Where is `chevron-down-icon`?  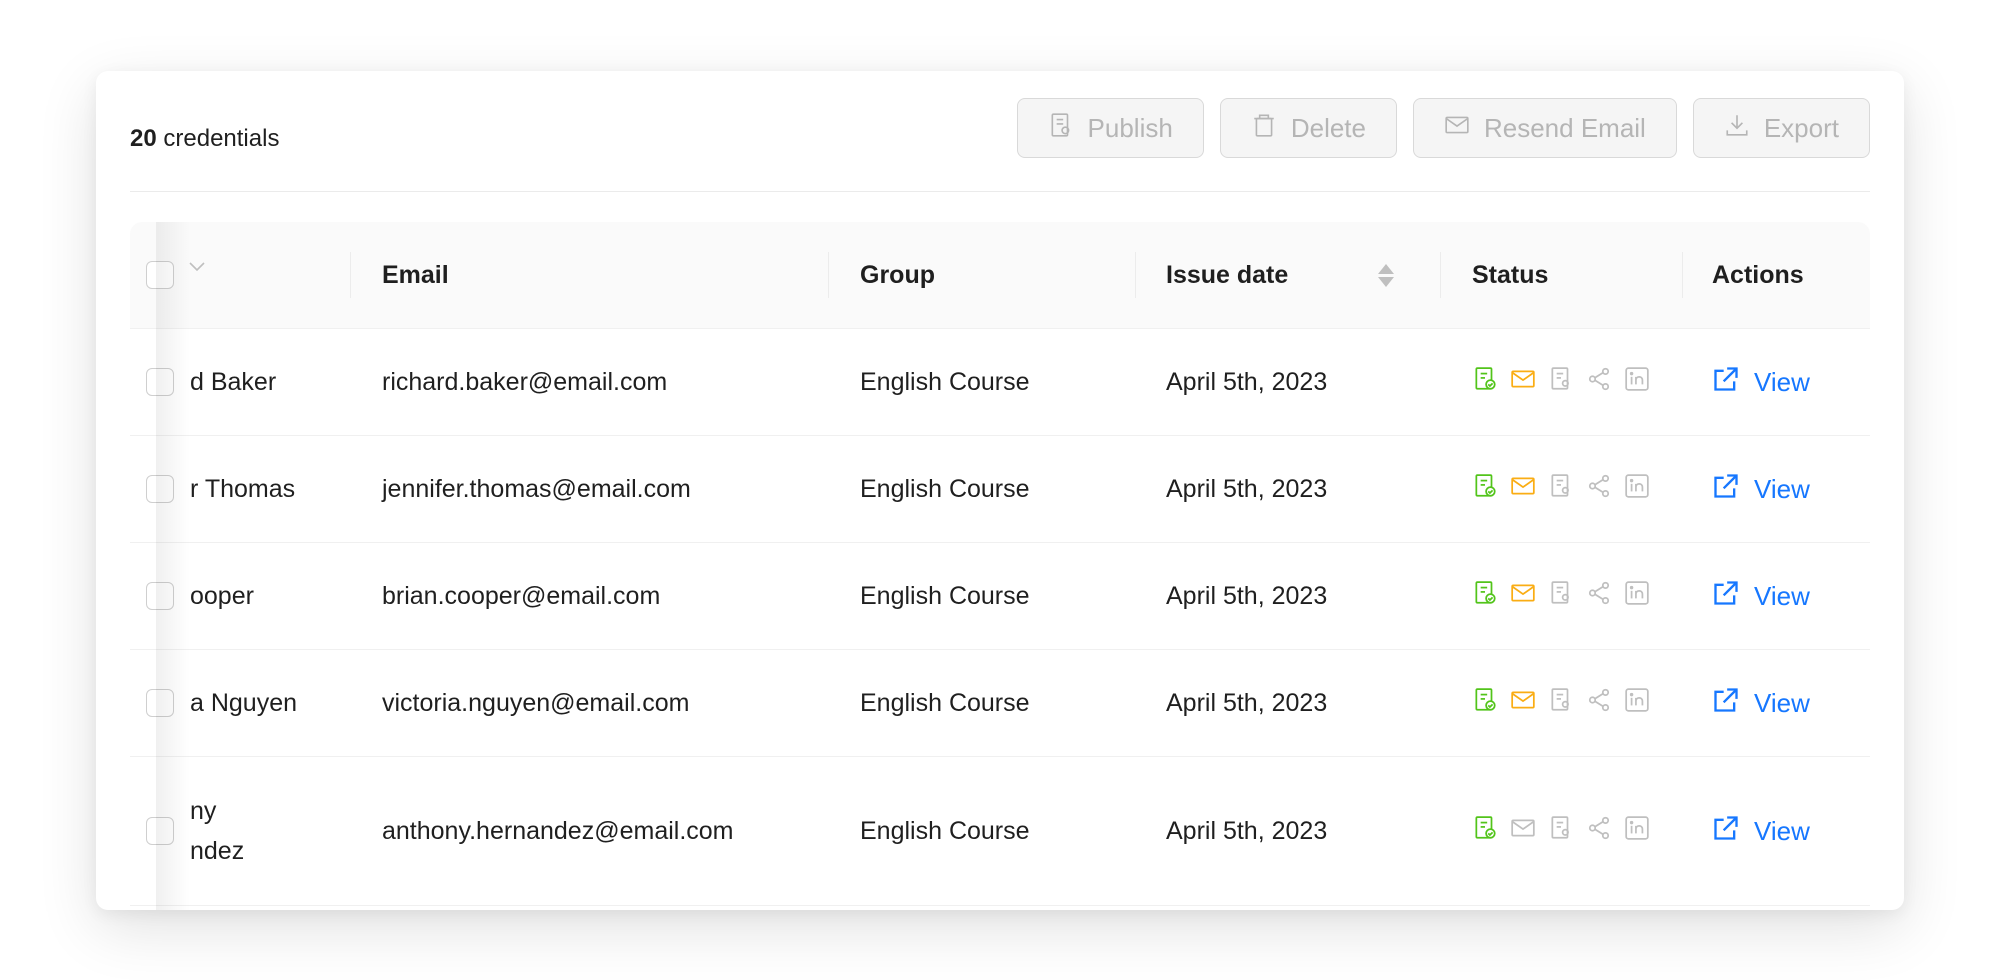 chevron-down-icon is located at coordinates (197, 269).